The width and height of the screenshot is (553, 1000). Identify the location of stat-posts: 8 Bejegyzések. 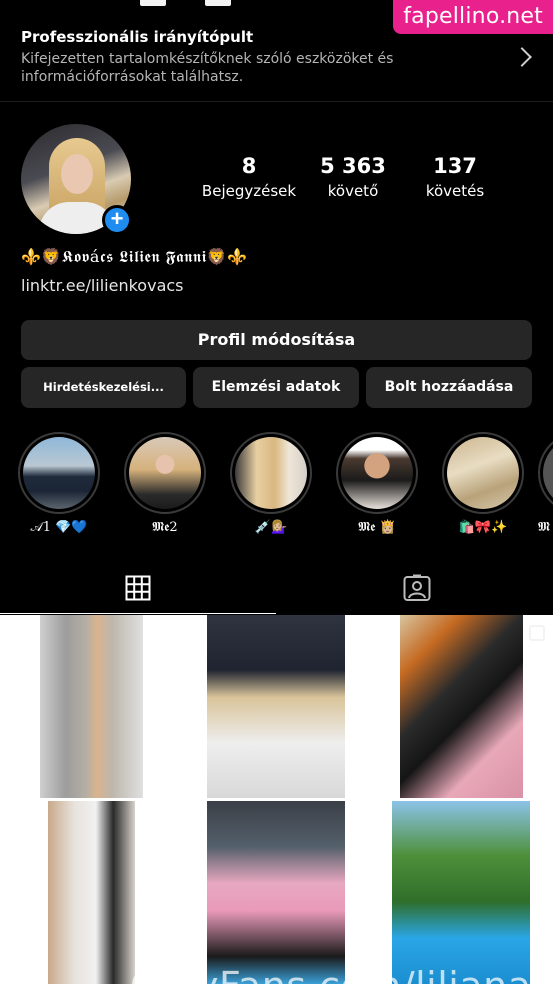
(249, 177).